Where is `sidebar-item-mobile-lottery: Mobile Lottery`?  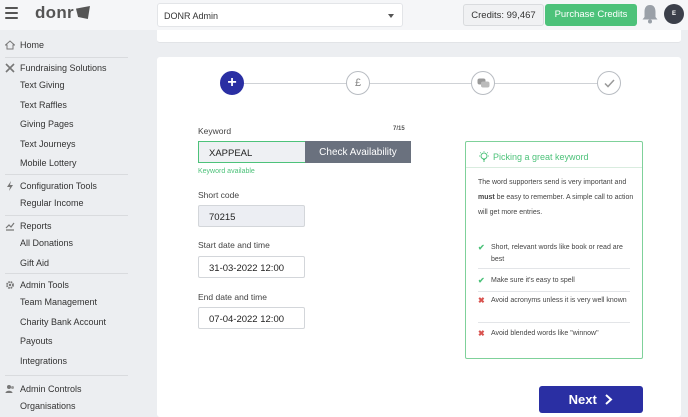 sidebar-item-mobile-lottery: Mobile Lottery is located at coordinates (72, 164).